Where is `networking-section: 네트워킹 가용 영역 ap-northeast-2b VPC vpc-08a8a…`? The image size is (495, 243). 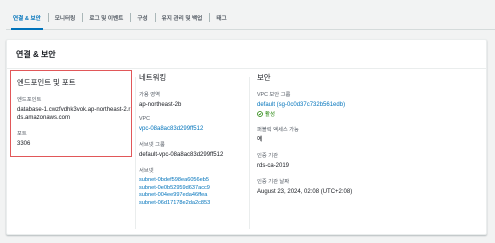 networking-section: 네트워킹 가용 영역 ap-northeast-2b VPC vpc-08a8a… is located at coordinates (191, 142).